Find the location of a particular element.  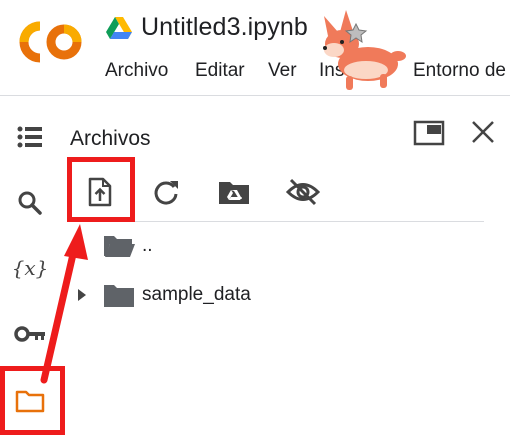

file-row-label: sample_data is located at coordinates (196, 294).